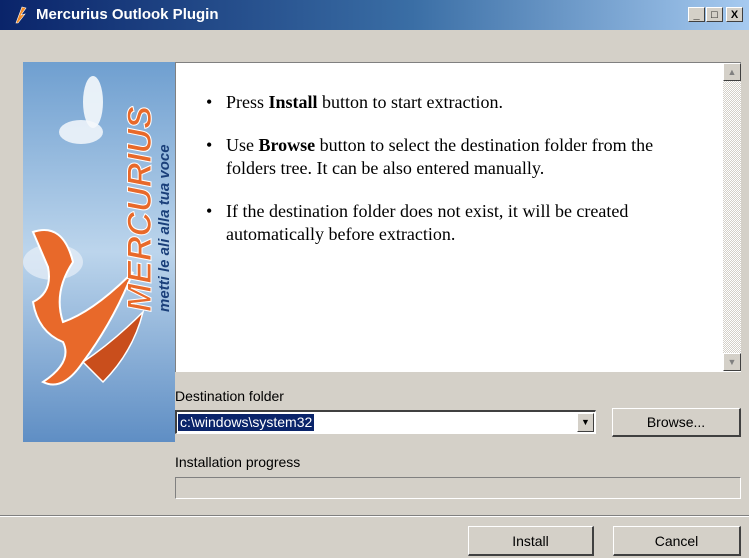 Image resolution: width=749 pixels, height=558 pixels. I want to click on banner-tagline: metti le ali alla tua voce, so click(164, 228).